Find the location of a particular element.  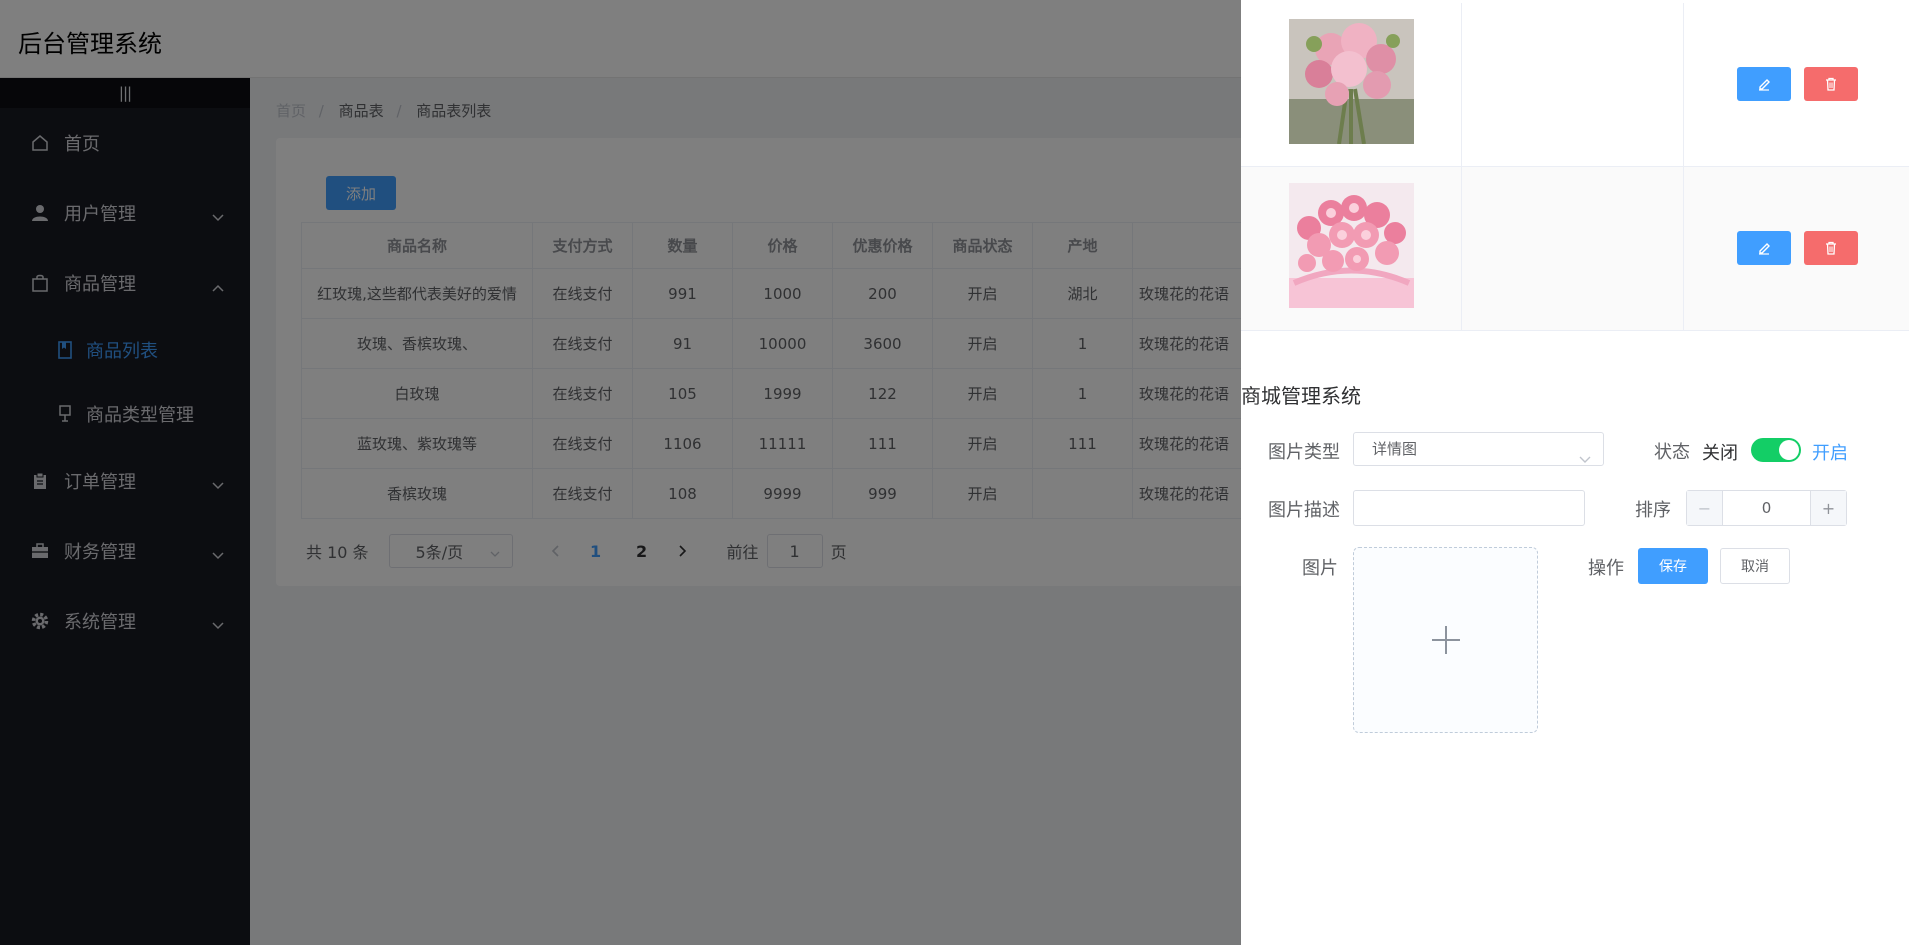

image-type-select: 详情图 is located at coordinates (1478, 449).